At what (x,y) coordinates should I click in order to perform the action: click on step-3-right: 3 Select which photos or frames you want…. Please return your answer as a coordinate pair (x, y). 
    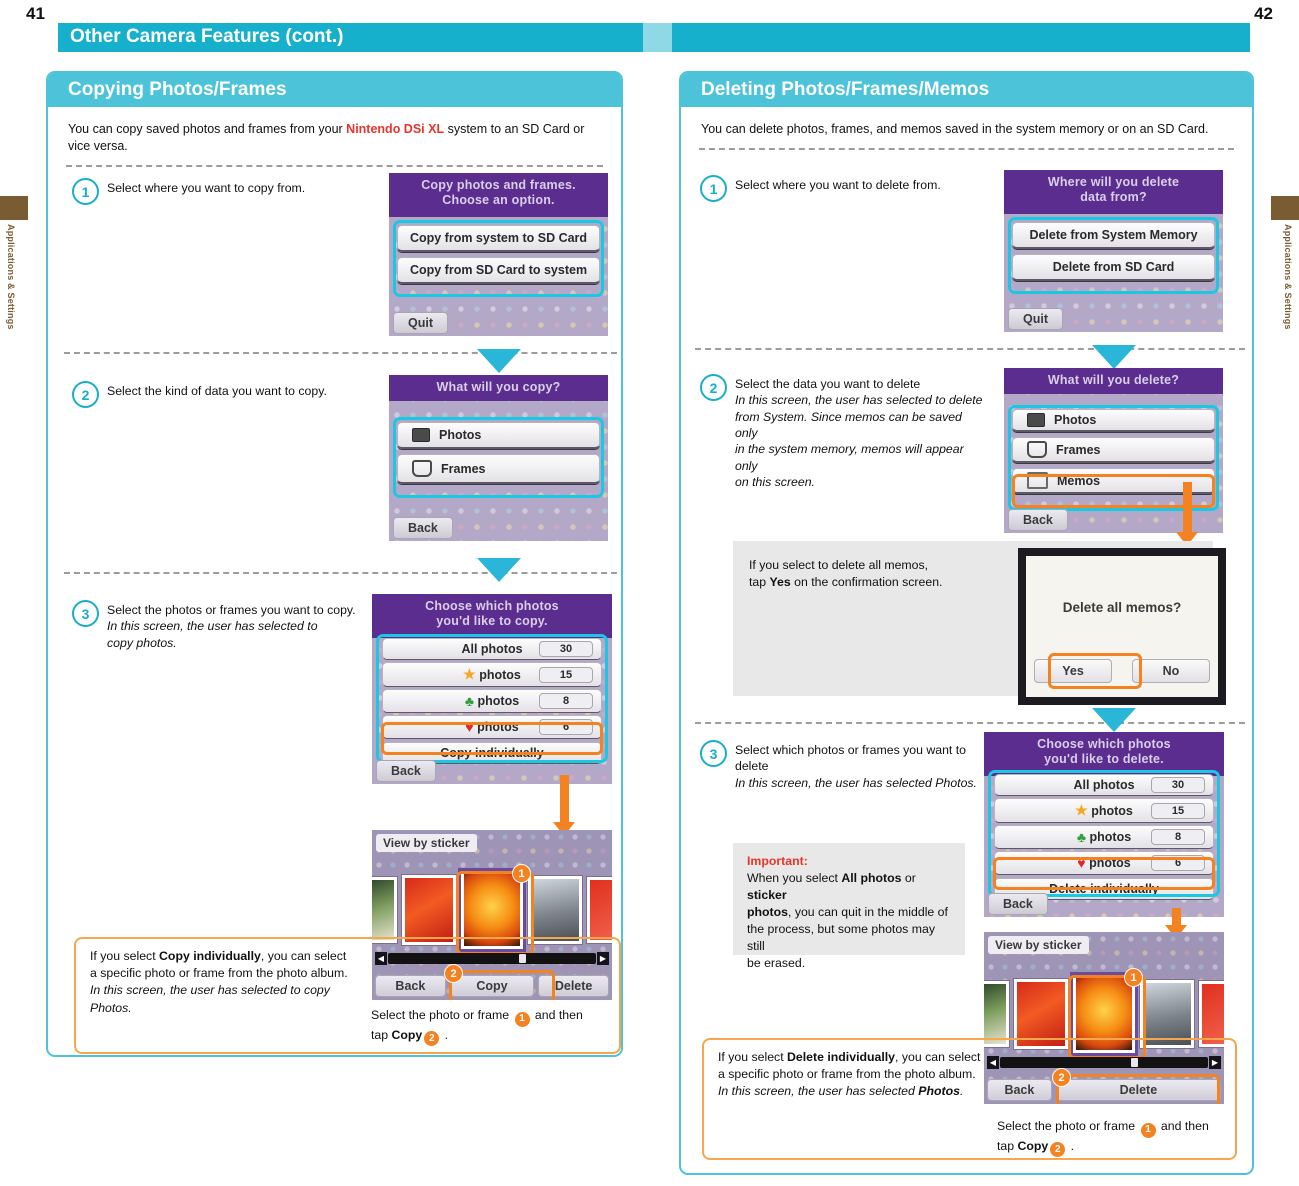
    Looking at the image, I should click on (845, 765).